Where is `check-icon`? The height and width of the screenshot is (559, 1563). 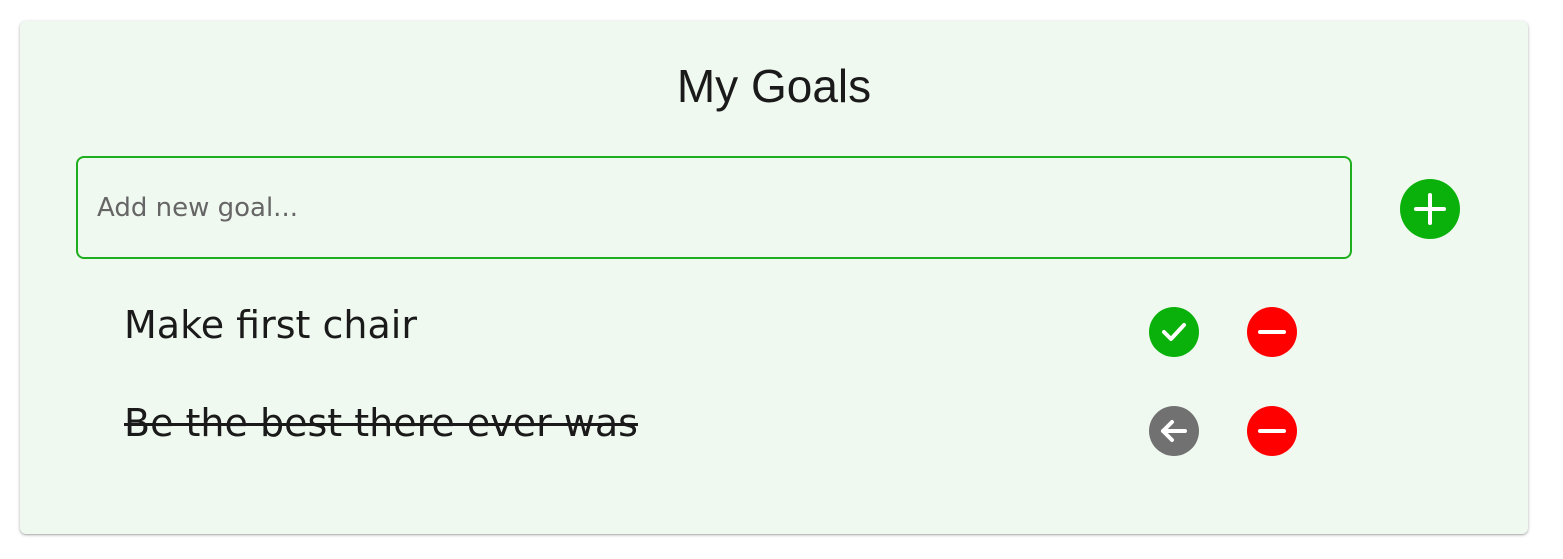
check-icon is located at coordinates (1174, 332).